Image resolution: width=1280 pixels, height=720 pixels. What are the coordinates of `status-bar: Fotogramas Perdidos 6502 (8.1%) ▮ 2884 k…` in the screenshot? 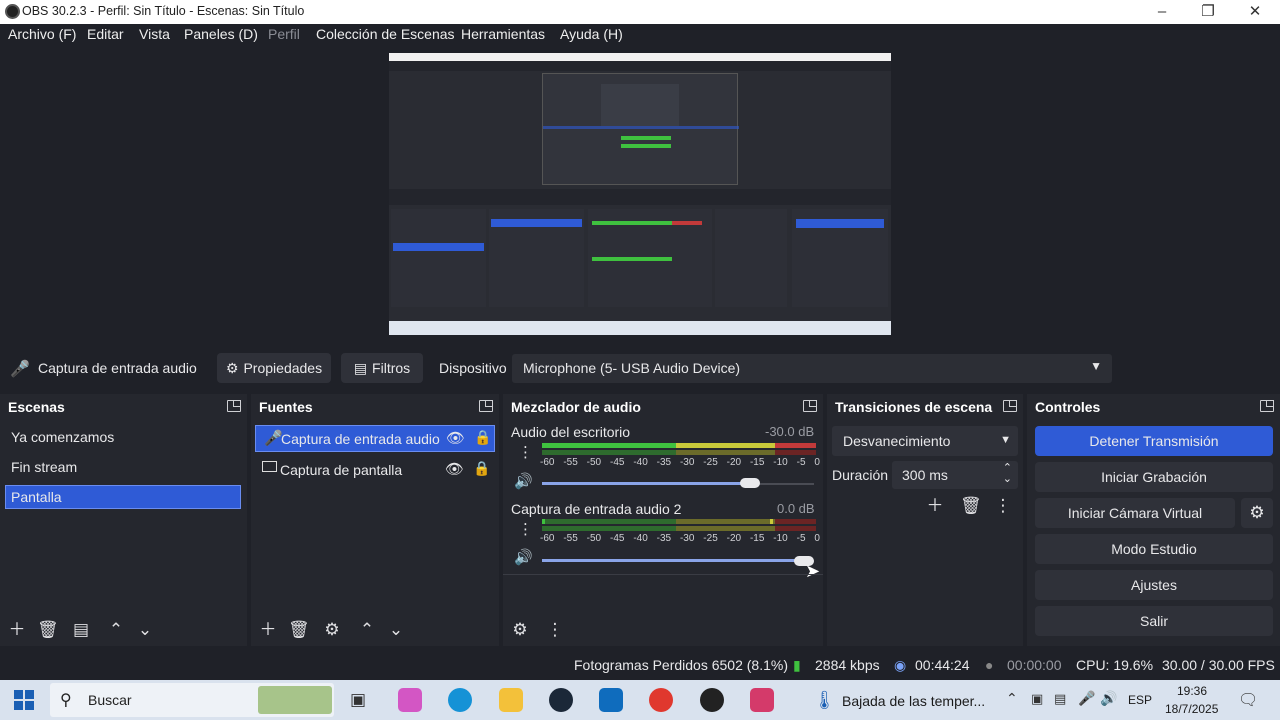 It's located at (640, 665).